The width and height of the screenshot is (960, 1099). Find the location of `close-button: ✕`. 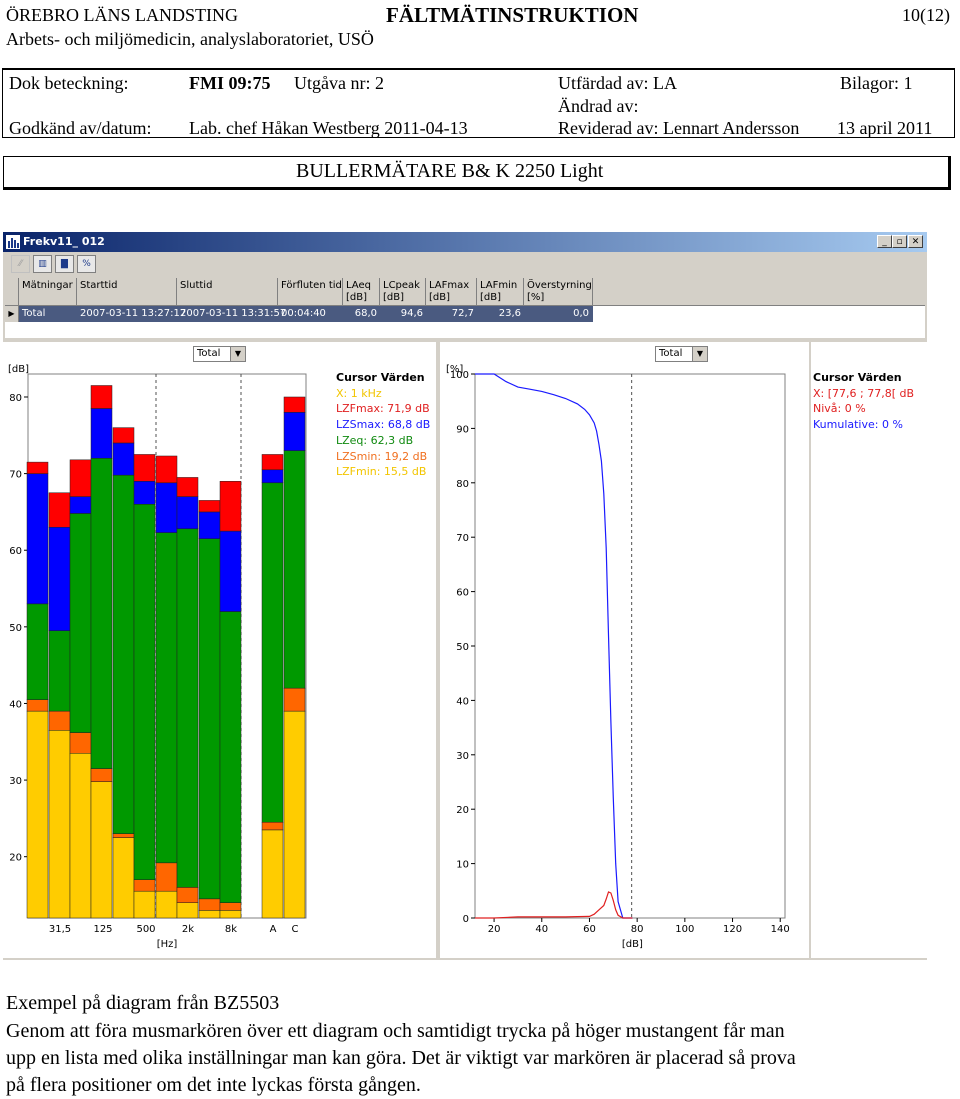

close-button: ✕ is located at coordinates (915, 241).